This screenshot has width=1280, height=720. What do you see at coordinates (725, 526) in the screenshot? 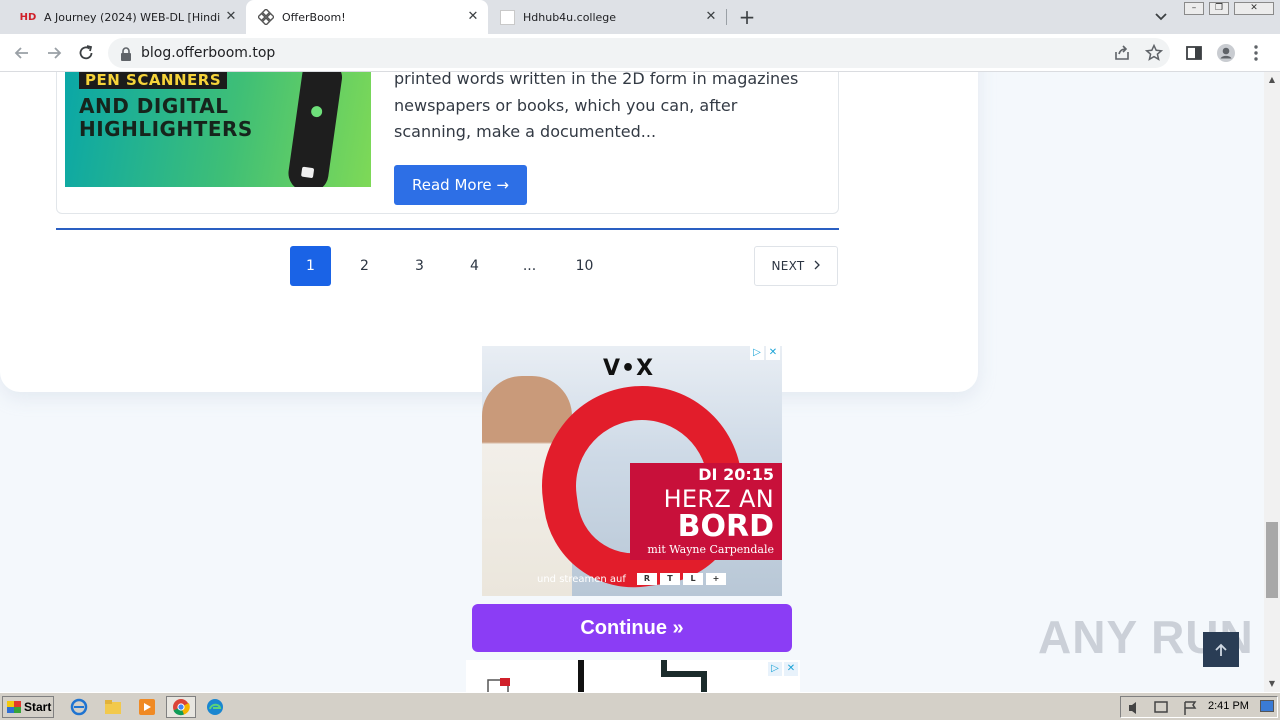
I see `ad-headline-2: BORD` at bounding box center [725, 526].